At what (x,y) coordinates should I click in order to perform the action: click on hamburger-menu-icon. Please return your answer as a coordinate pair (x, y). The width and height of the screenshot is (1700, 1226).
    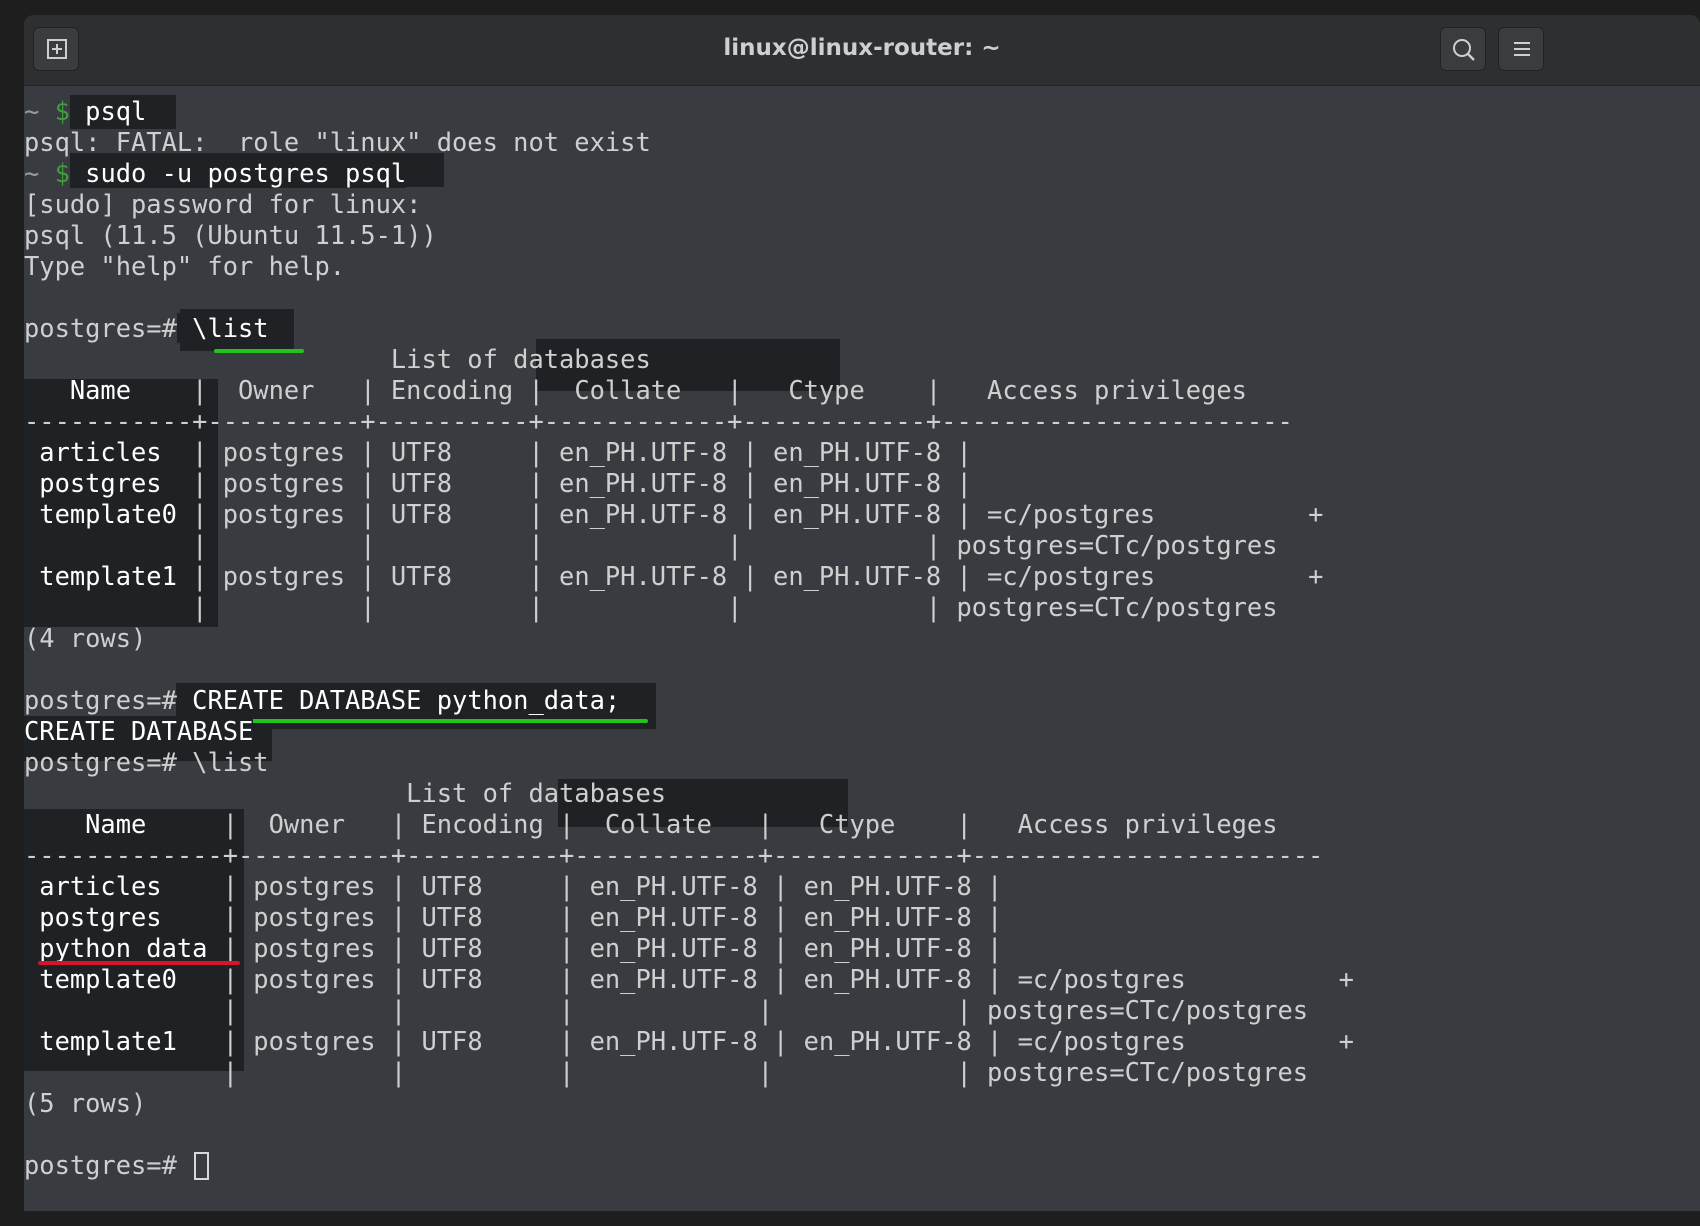
    Looking at the image, I should click on (1522, 49).